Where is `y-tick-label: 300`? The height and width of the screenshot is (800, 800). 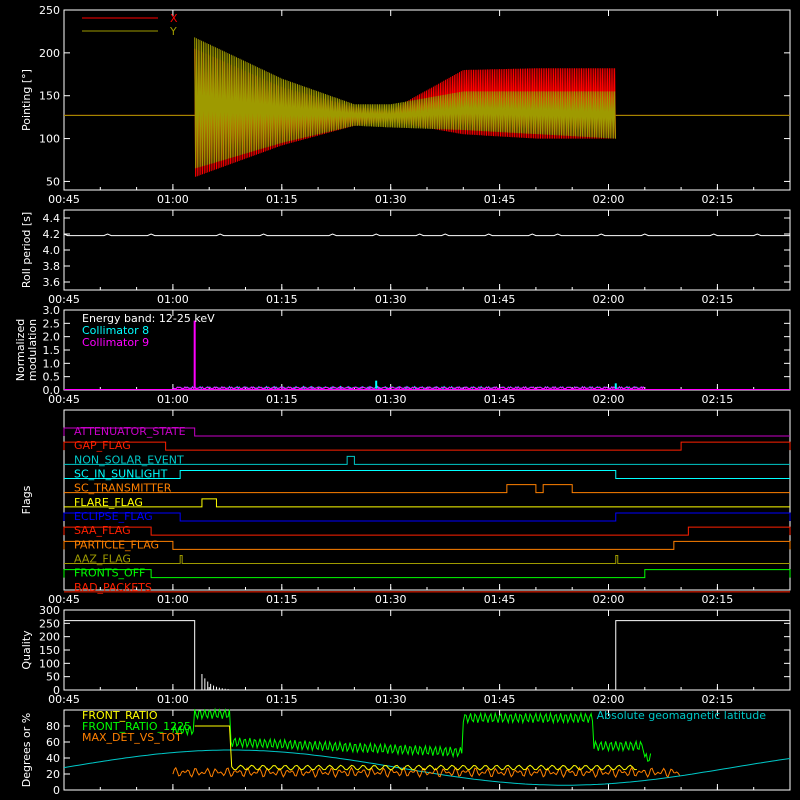
y-tick-label: 300 is located at coordinates (49, 610).